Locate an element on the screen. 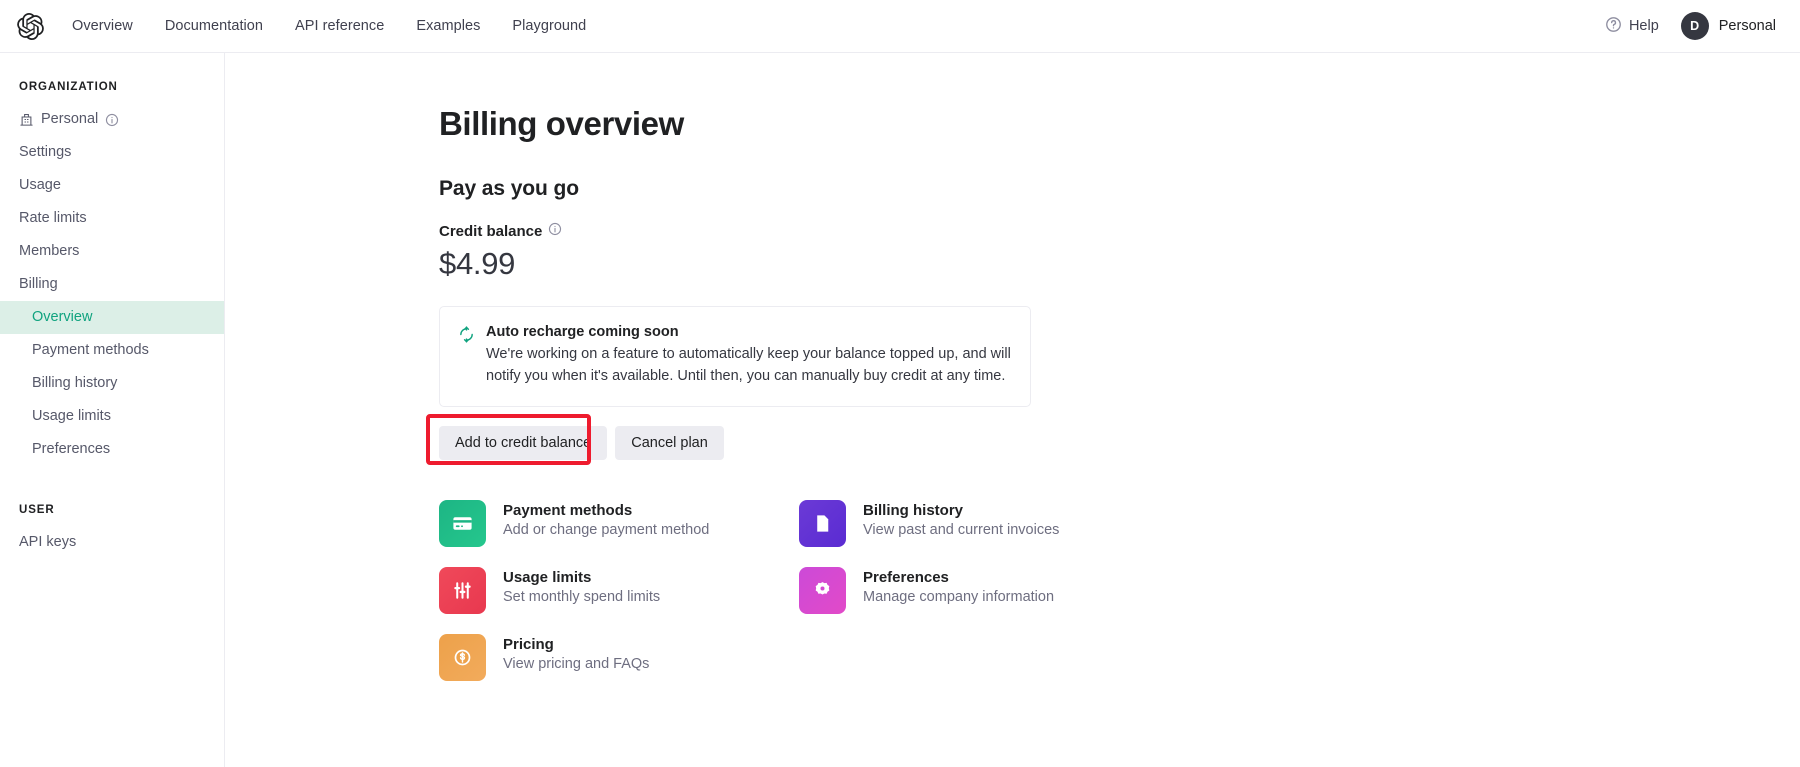 The image size is (1800, 767). sidebar-item-api-keys: API keys is located at coordinates (112, 542).